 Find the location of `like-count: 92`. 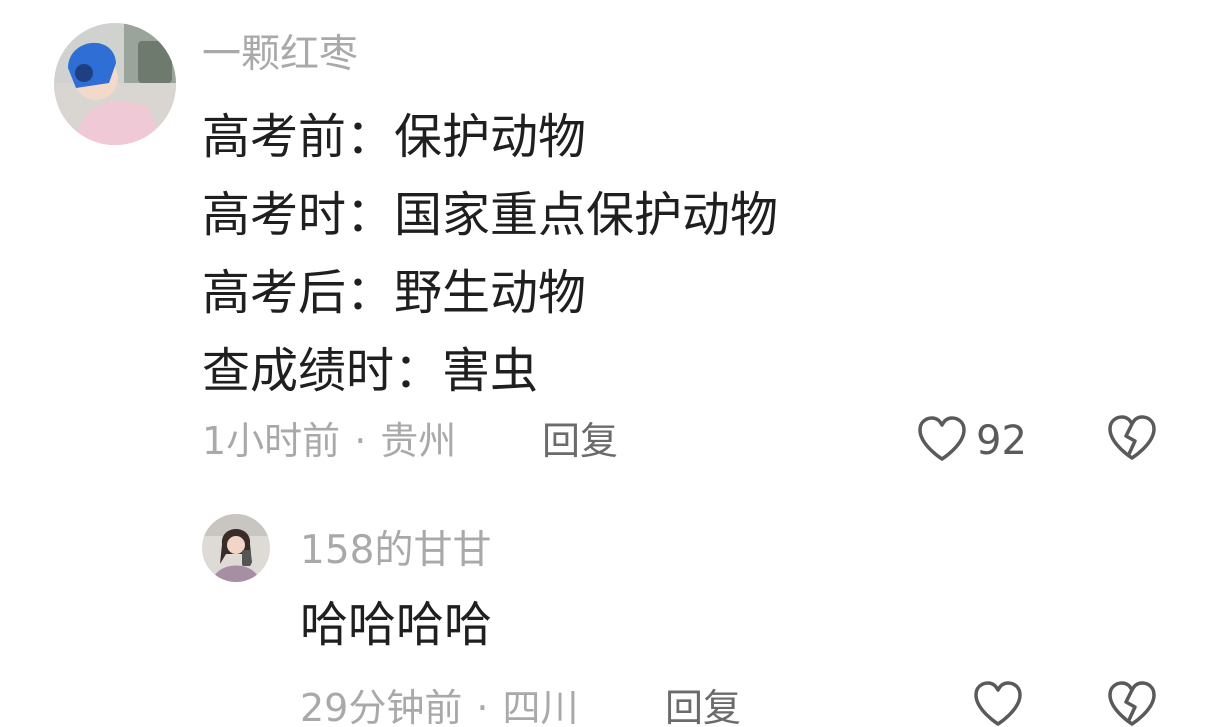

like-count: 92 is located at coordinates (1001, 441).